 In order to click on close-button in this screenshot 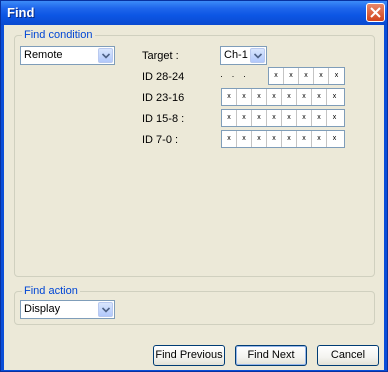, I will do `click(375, 12)`.